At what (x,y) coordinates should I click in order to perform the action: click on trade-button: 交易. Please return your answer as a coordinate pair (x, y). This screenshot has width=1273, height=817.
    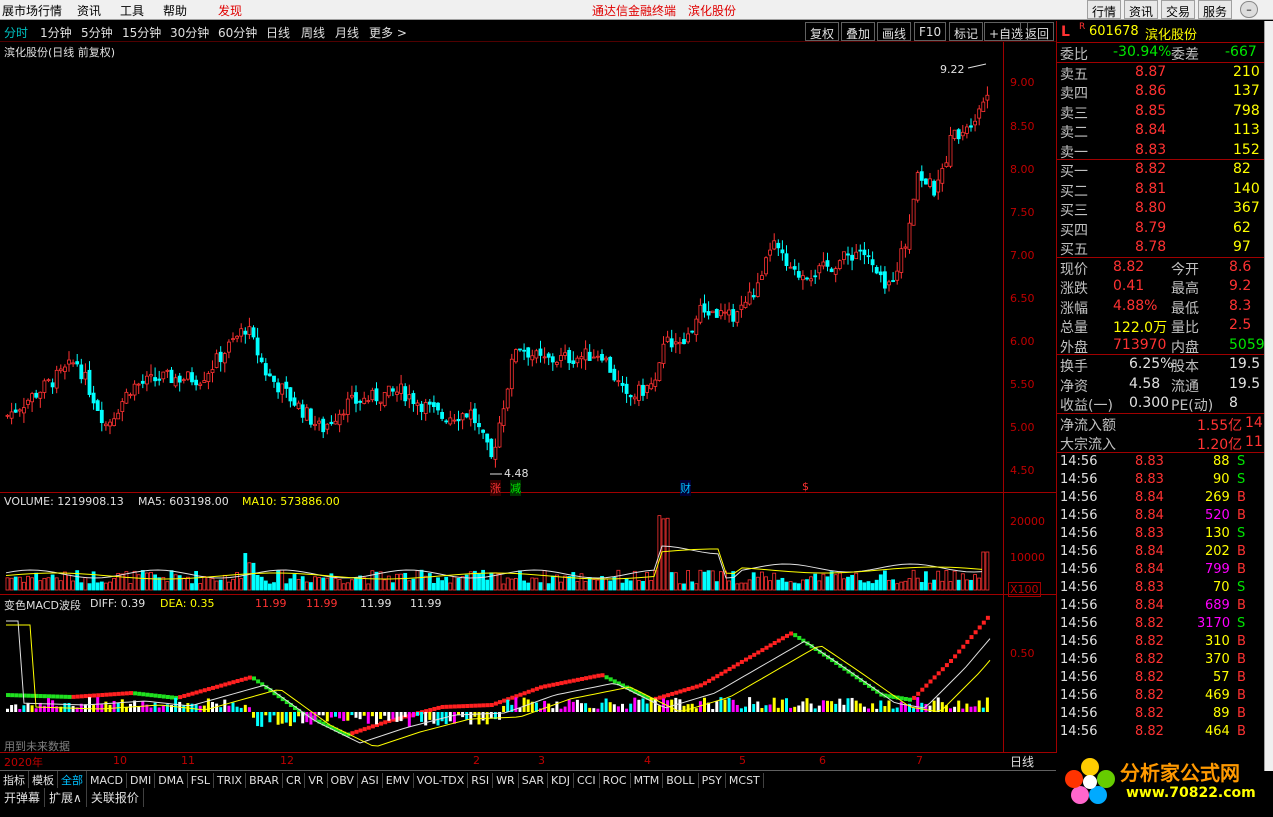
    Looking at the image, I should click on (1178, 9).